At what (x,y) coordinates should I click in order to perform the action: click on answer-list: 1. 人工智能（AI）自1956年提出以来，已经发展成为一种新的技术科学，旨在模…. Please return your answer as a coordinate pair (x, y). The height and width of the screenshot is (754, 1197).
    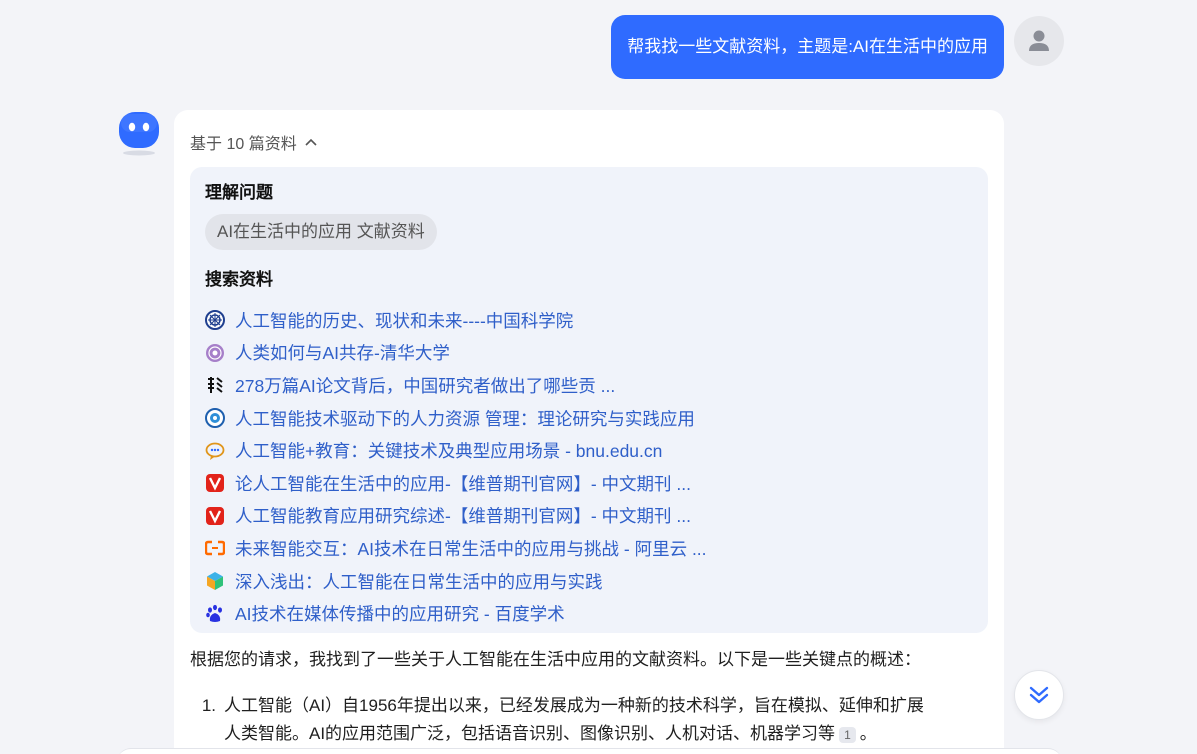
    Looking at the image, I should click on (585, 720).